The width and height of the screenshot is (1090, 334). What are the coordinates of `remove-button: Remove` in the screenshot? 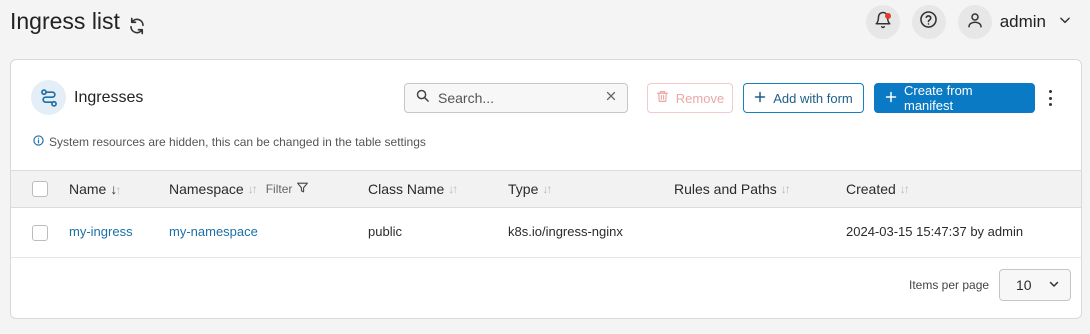 It's located at (690, 98).